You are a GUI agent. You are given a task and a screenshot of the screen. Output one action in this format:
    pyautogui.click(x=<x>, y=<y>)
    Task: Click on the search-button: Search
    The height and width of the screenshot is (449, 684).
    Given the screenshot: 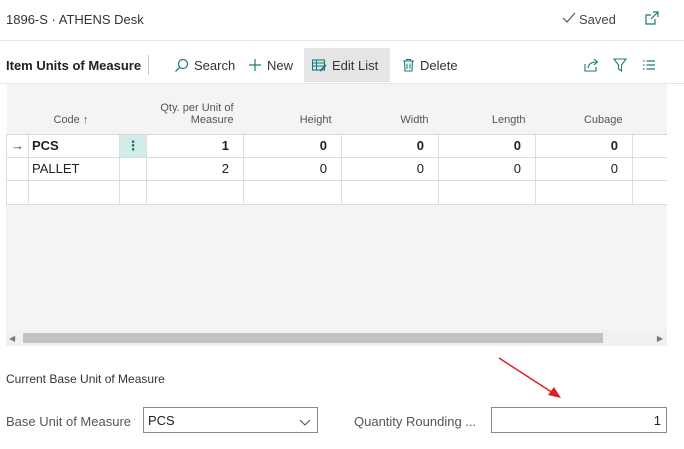 What is the action you would take?
    pyautogui.click(x=204, y=65)
    